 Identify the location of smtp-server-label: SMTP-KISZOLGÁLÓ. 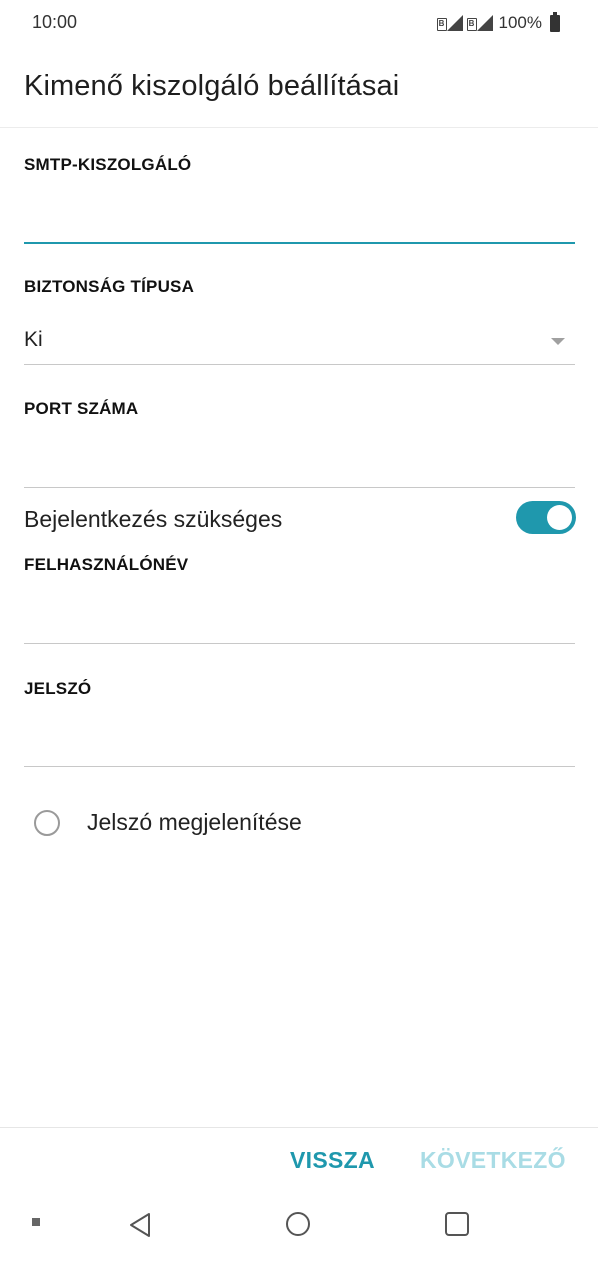
(108, 164).